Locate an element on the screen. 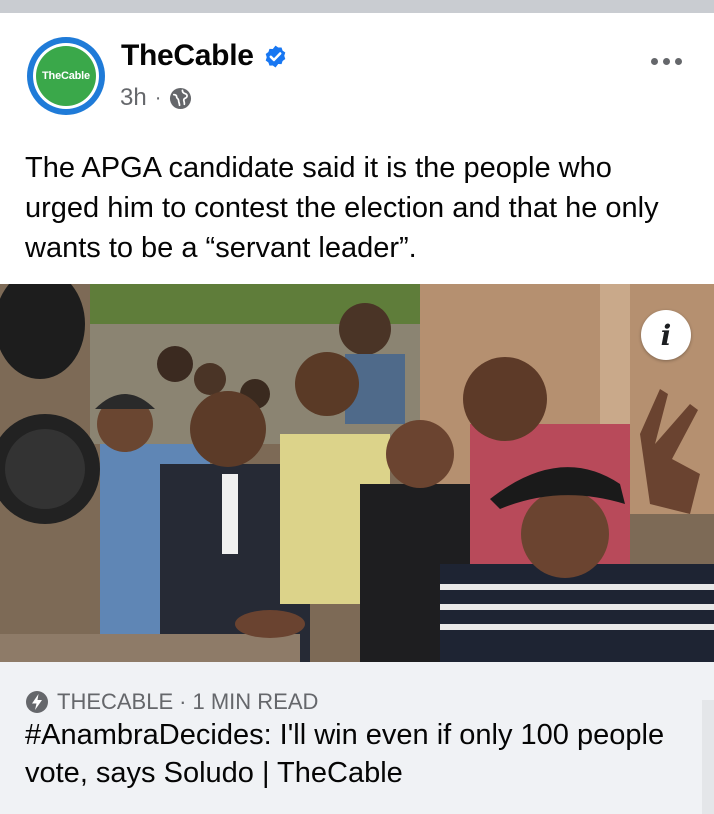  top-divider is located at coordinates (357, 6).